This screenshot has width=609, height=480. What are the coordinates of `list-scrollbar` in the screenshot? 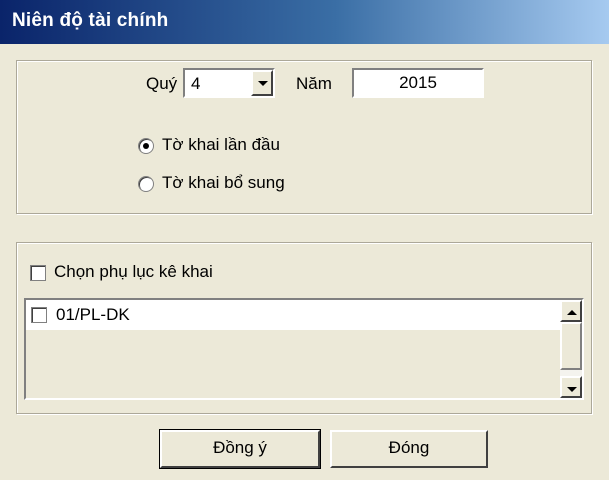 It's located at (571, 349).